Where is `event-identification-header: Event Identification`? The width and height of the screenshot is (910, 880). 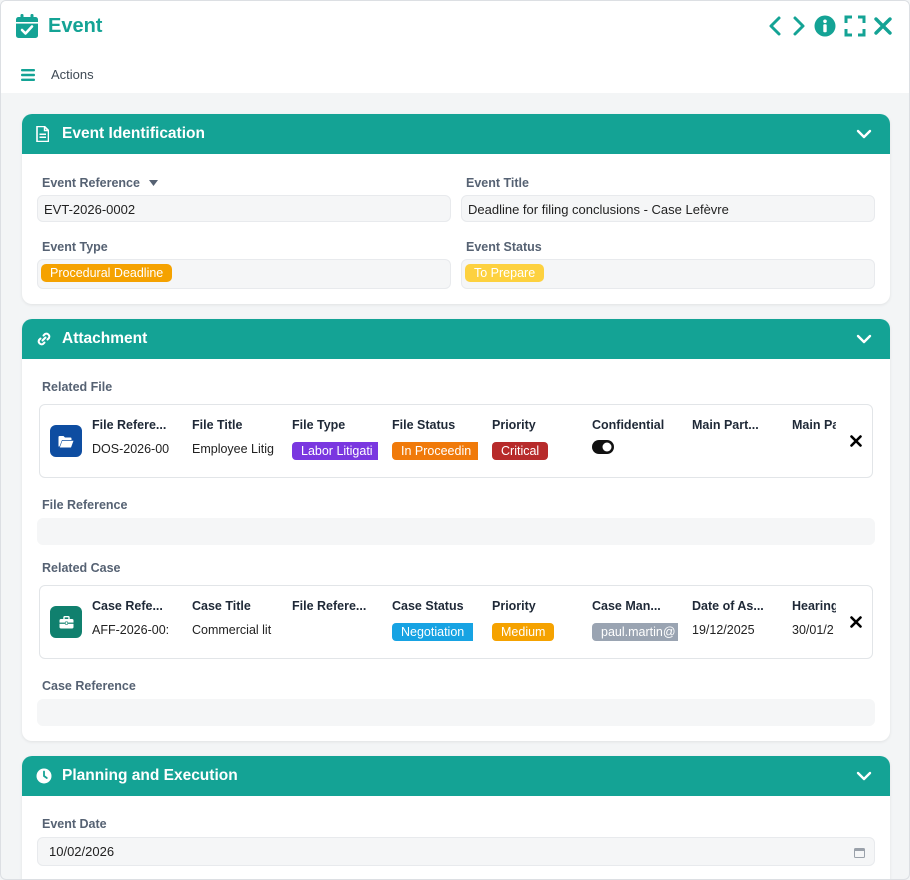
event-identification-header: Event Identification is located at coordinates (456, 134).